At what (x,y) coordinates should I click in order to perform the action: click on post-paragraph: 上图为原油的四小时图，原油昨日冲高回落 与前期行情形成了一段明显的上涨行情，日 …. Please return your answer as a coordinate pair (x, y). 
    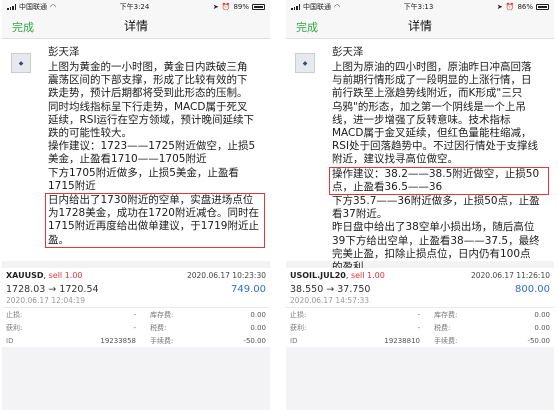
    Looking at the image, I should click on (435, 113).